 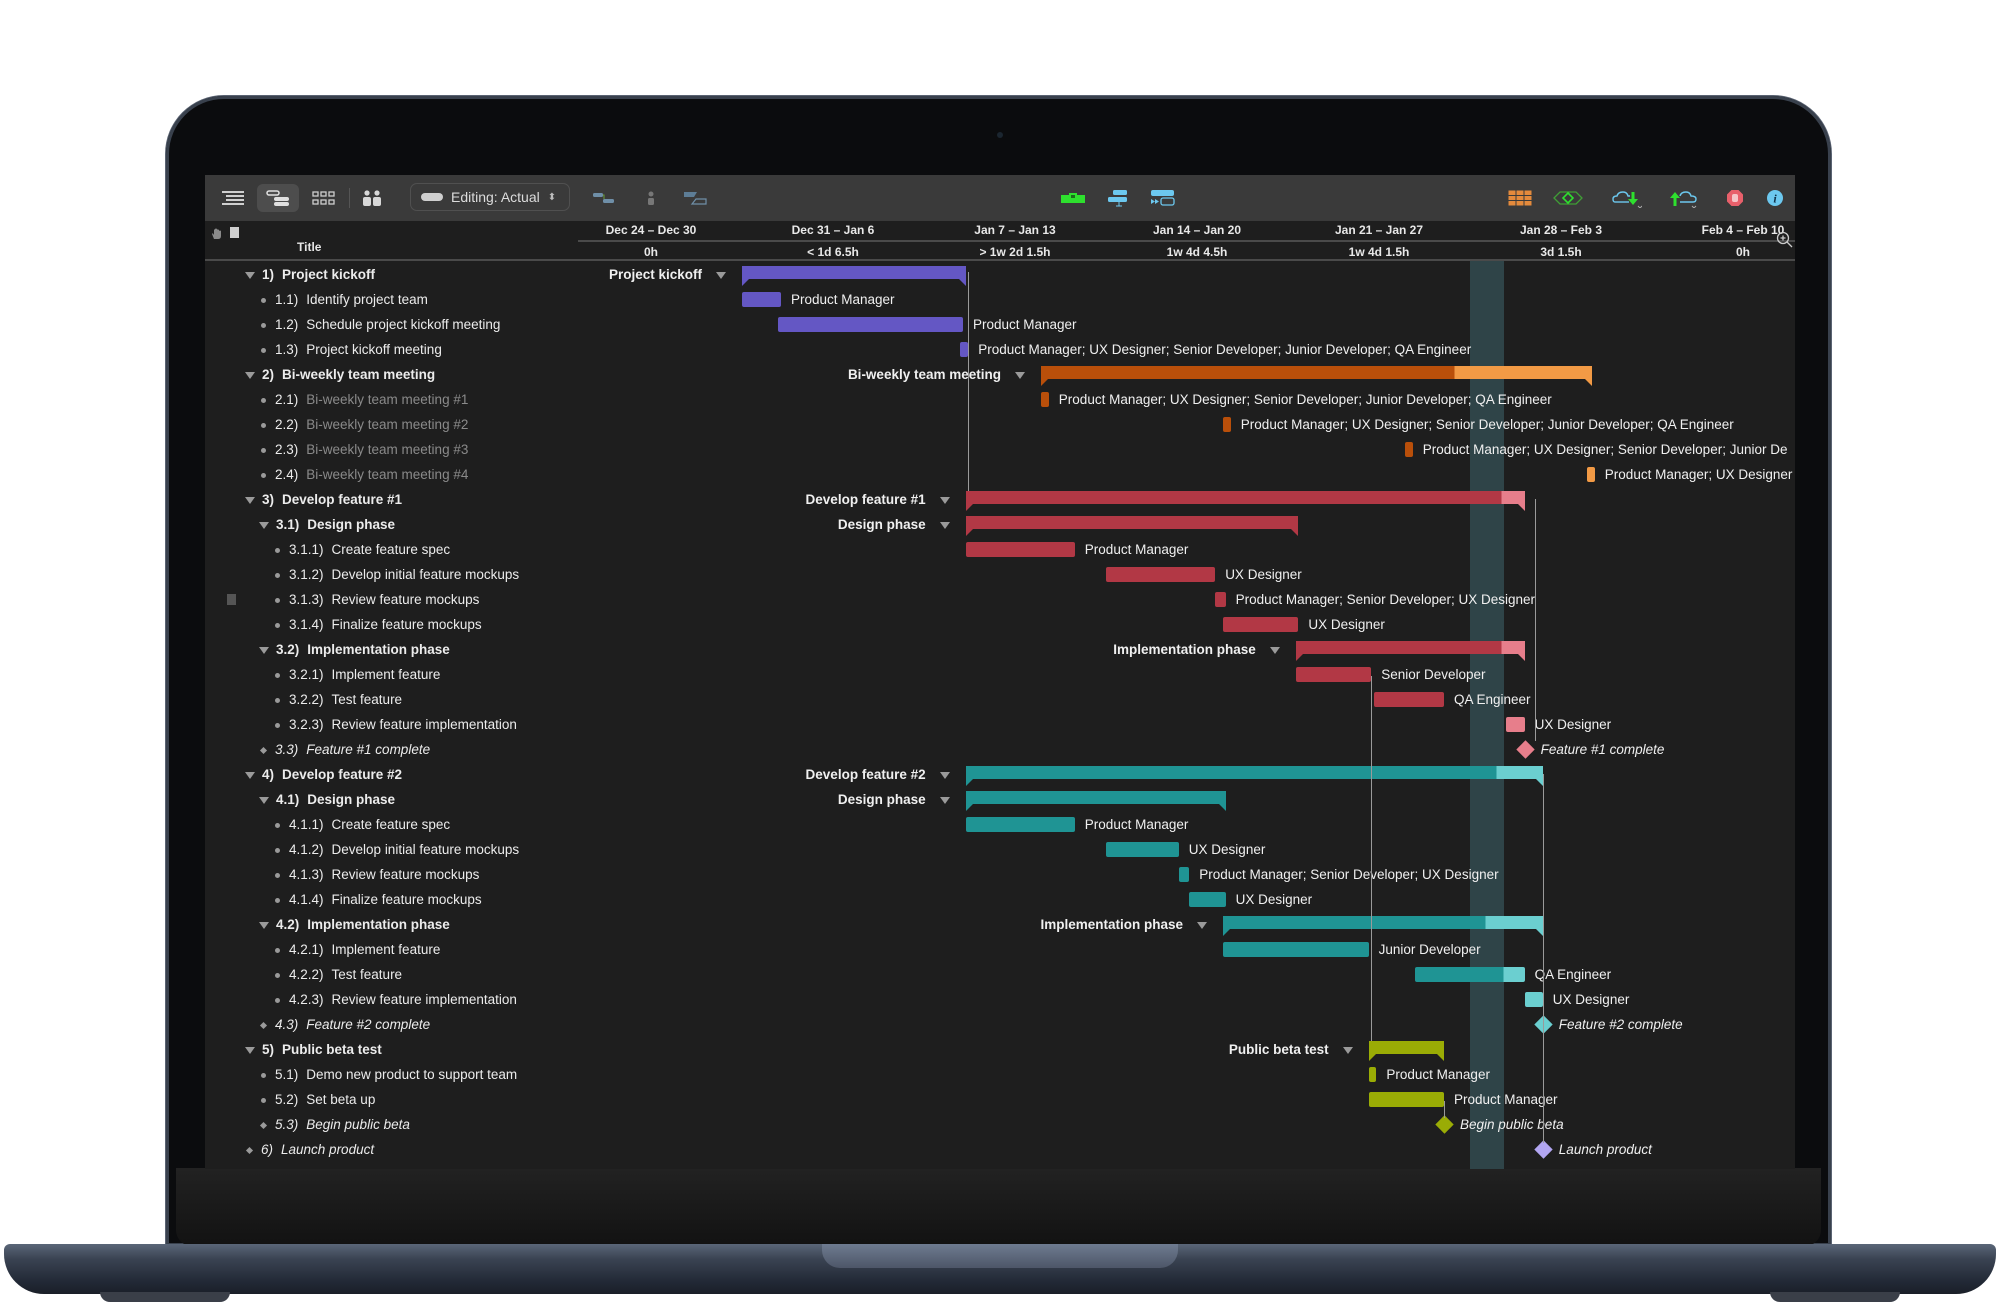 What do you see at coordinates (1627, 198) in the screenshot?
I see `cloud-download-icon` at bounding box center [1627, 198].